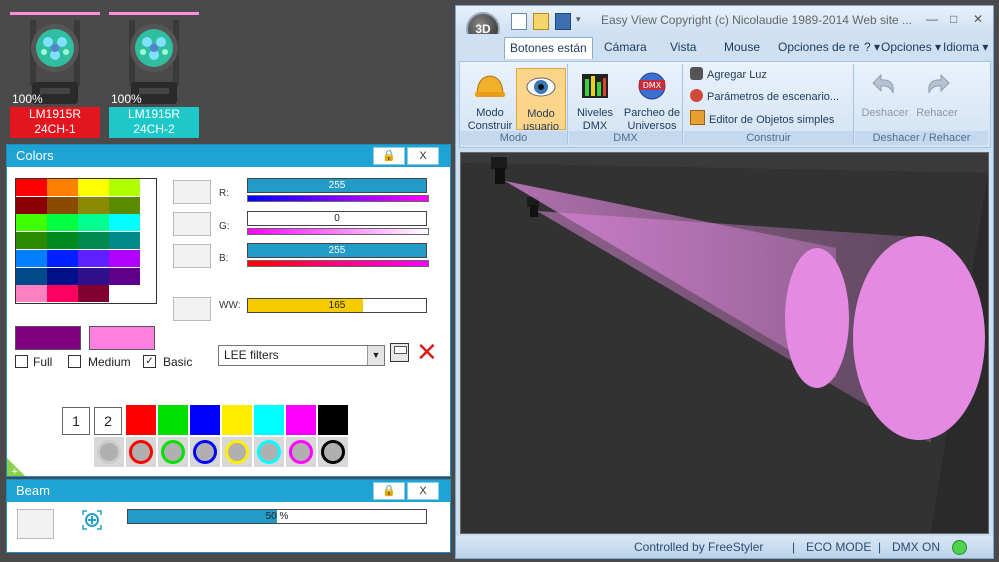 This screenshot has width=999, height=562. What do you see at coordinates (21, 361) in the screenshot?
I see `full-checkbox` at bounding box center [21, 361].